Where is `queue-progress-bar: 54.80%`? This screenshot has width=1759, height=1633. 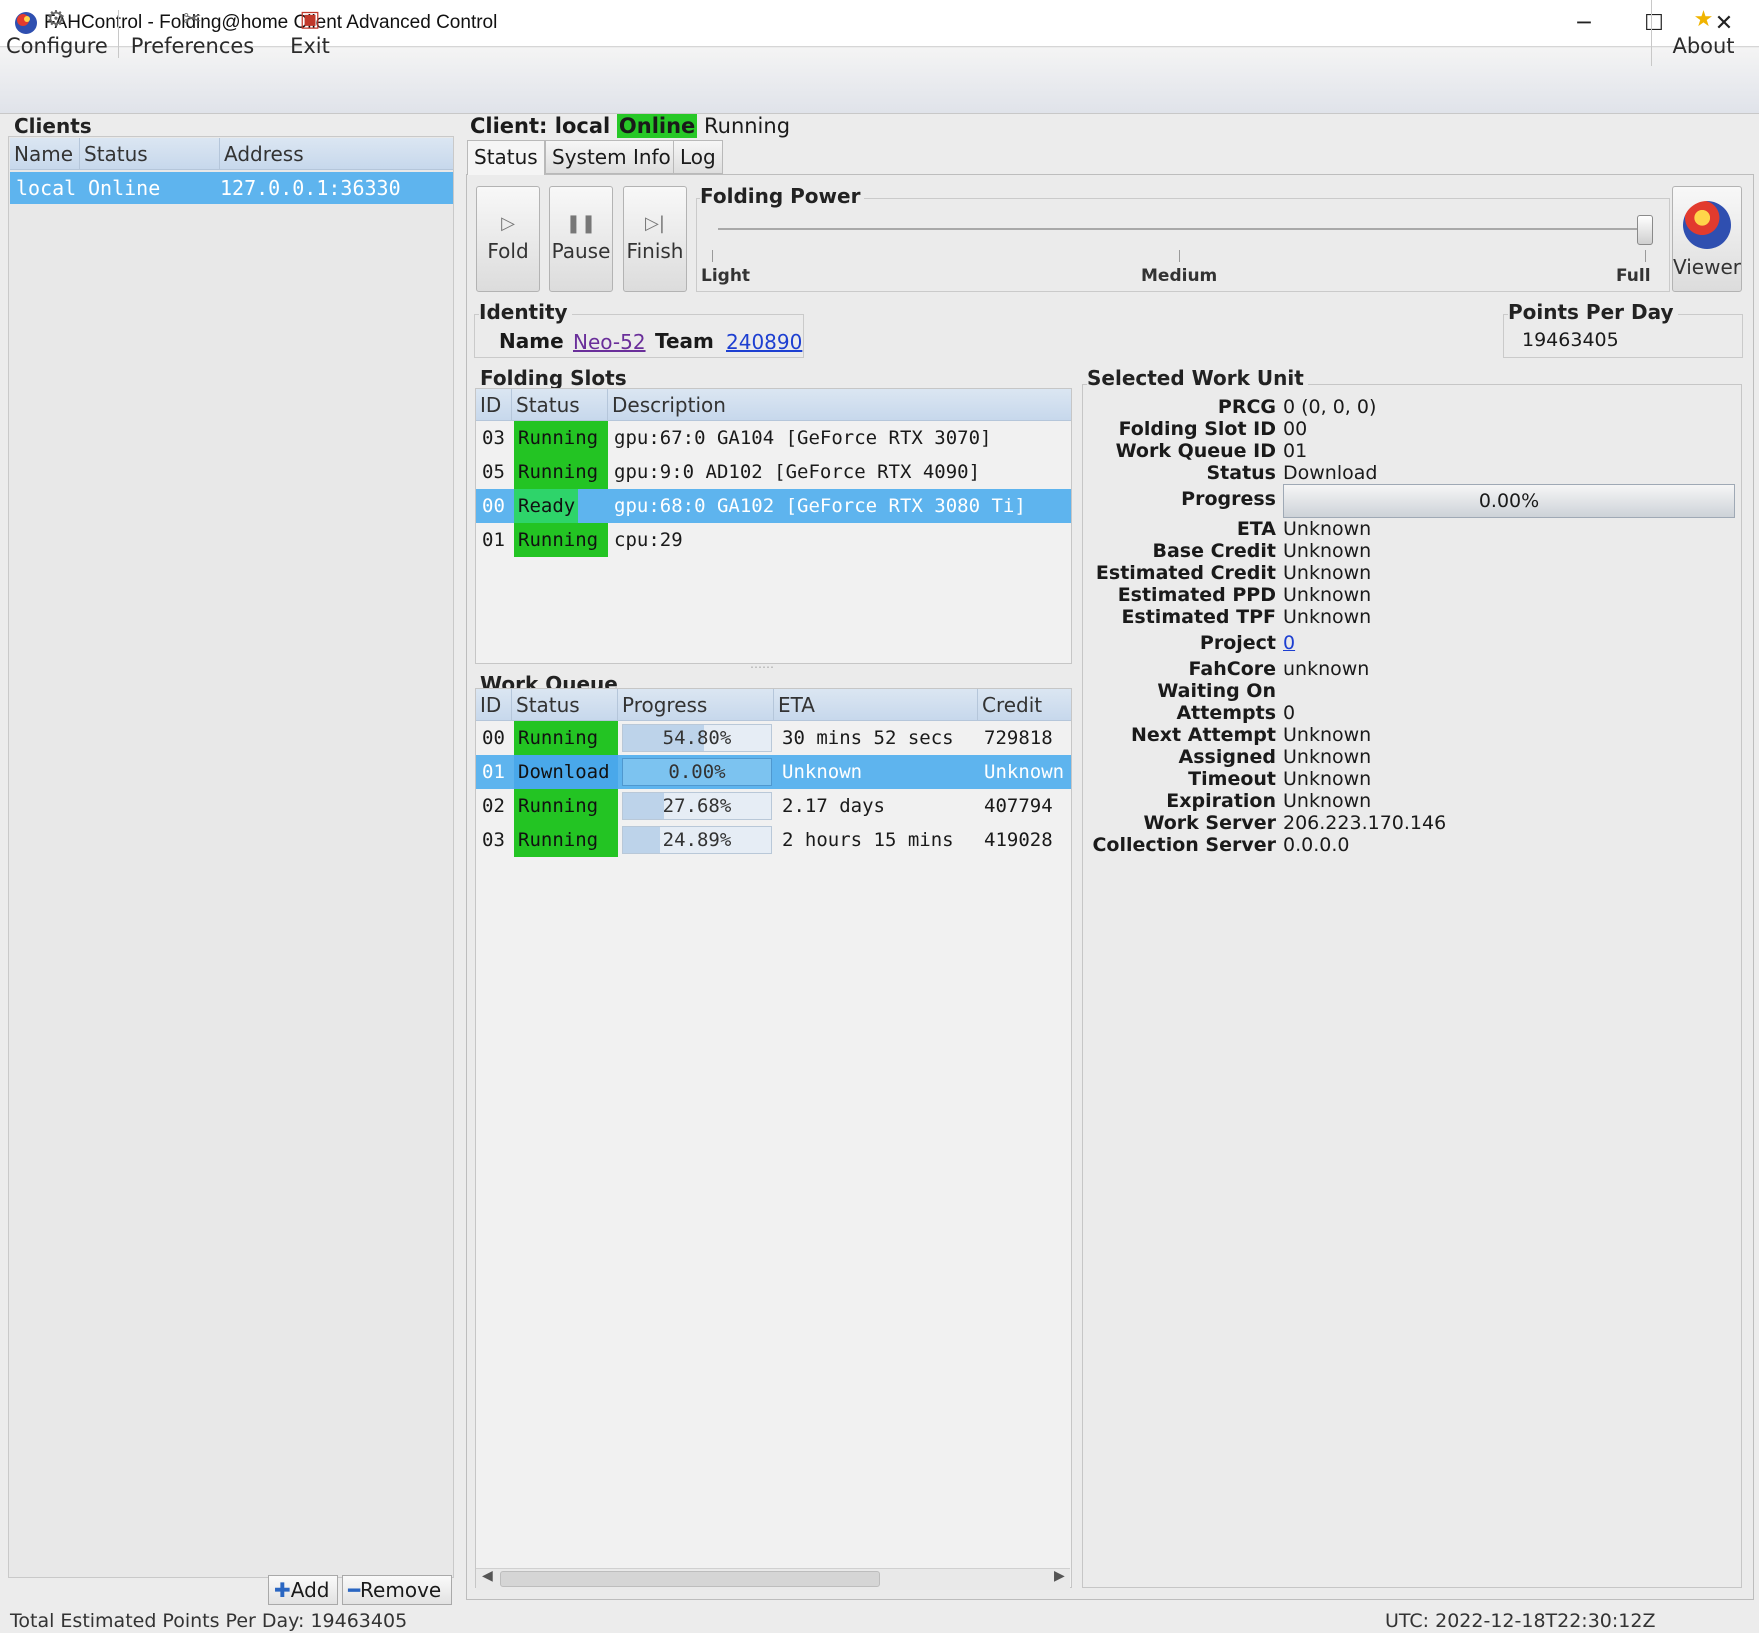 queue-progress-bar: 54.80% is located at coordinates (697, 738).